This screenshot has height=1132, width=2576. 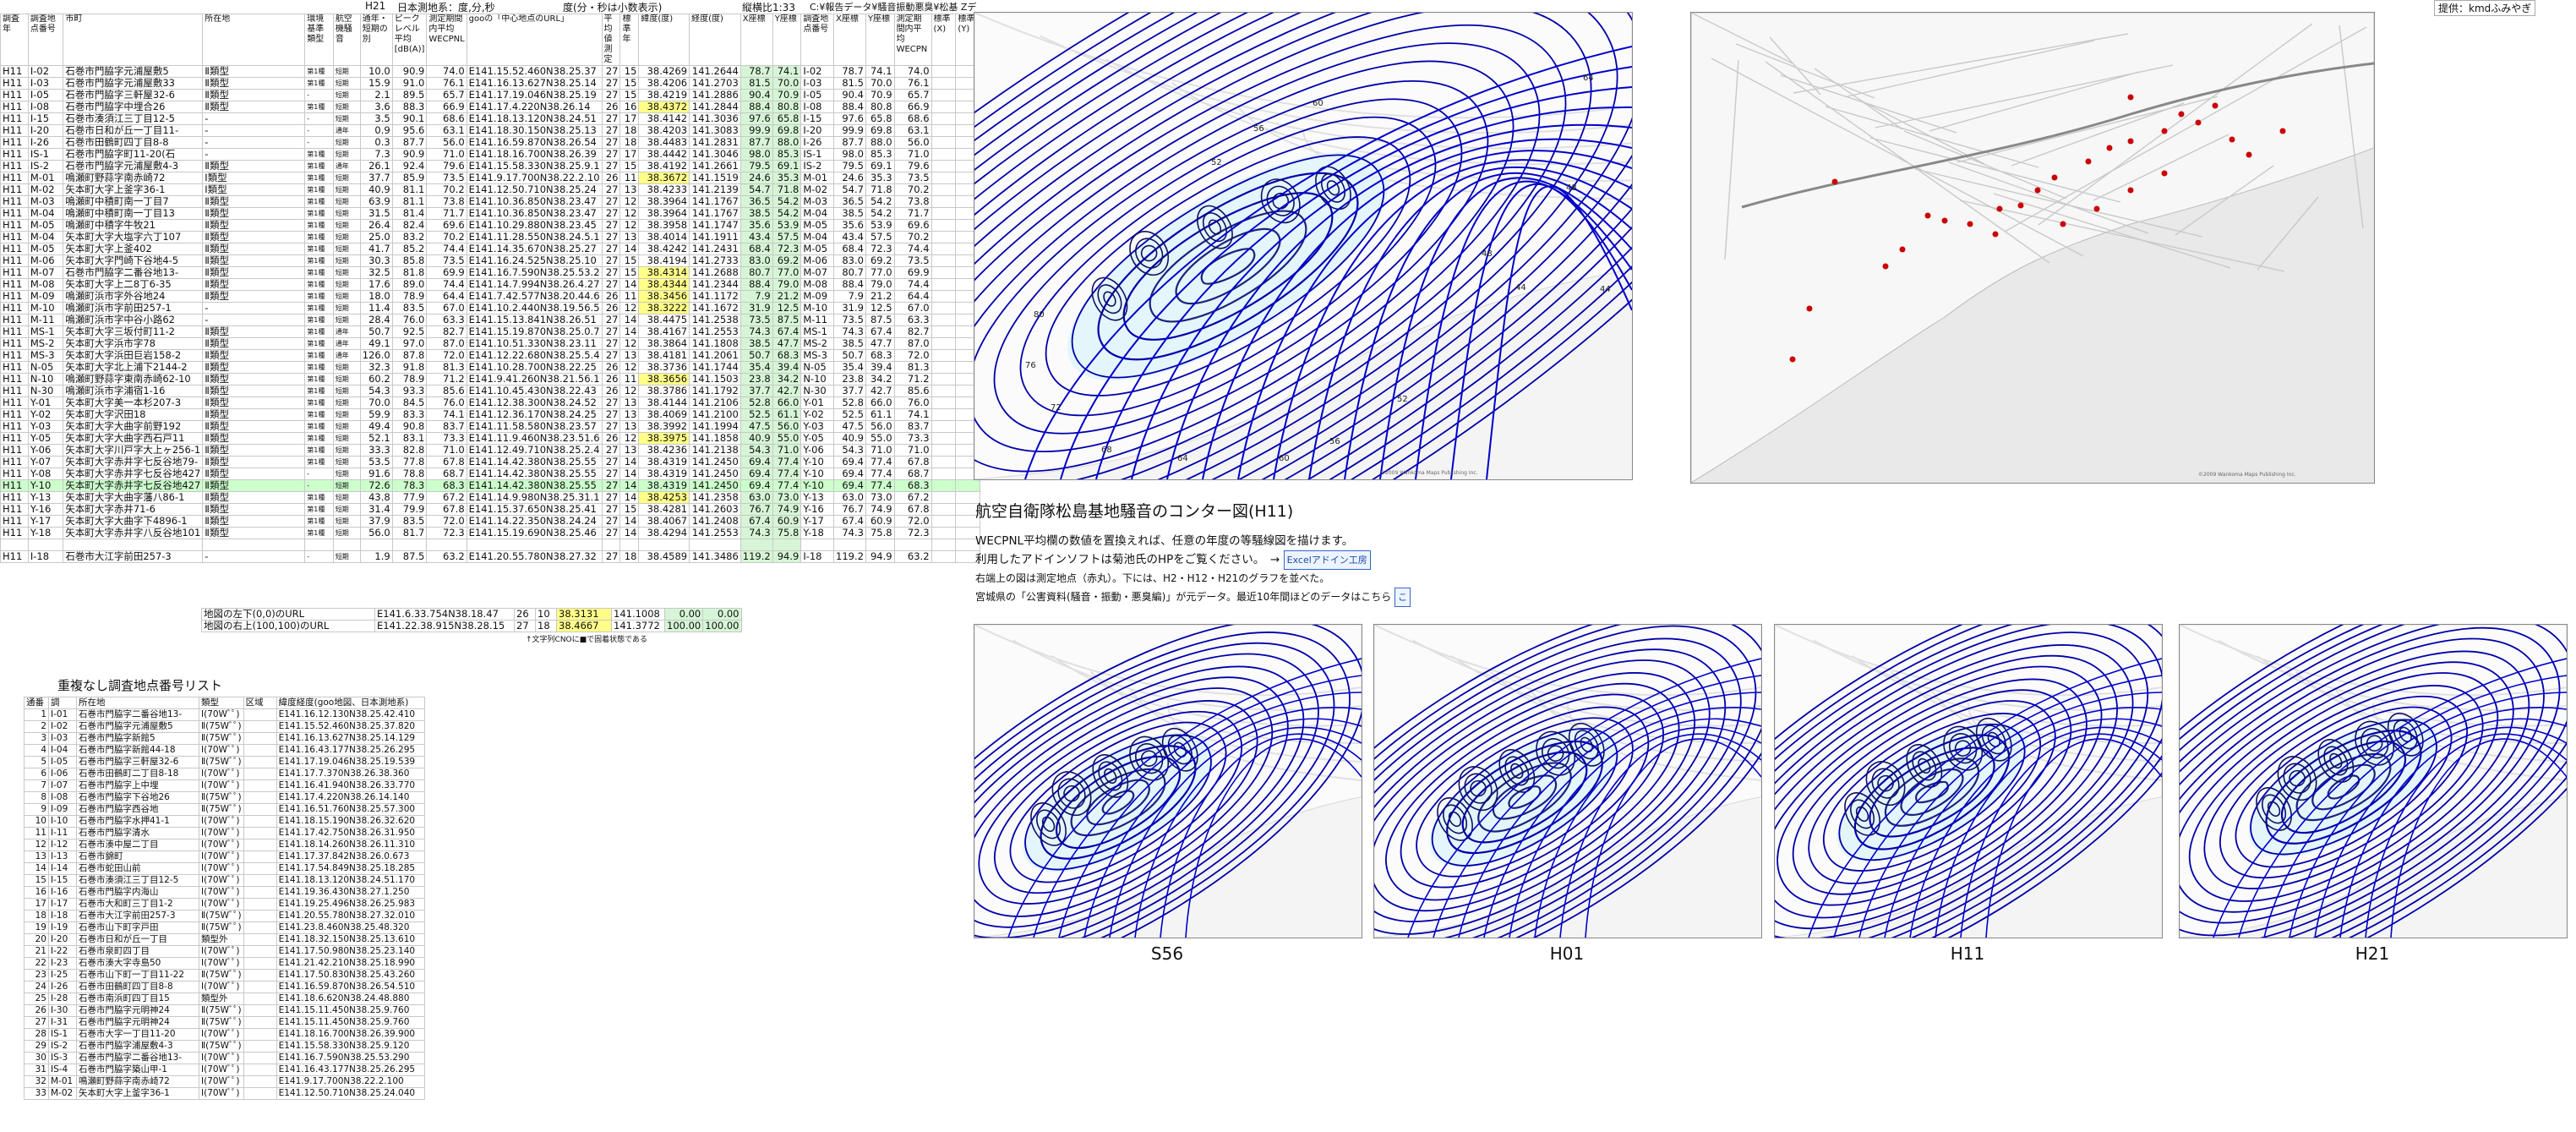 I want to click on table-cell: 80.7, so click(x=756, y=272).